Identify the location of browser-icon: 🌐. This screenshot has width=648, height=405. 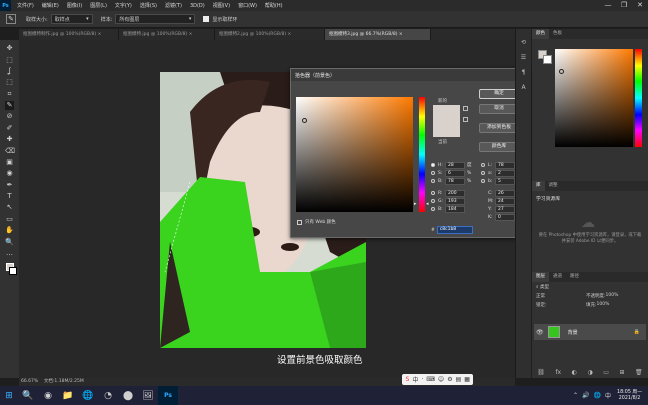
(88, 395).